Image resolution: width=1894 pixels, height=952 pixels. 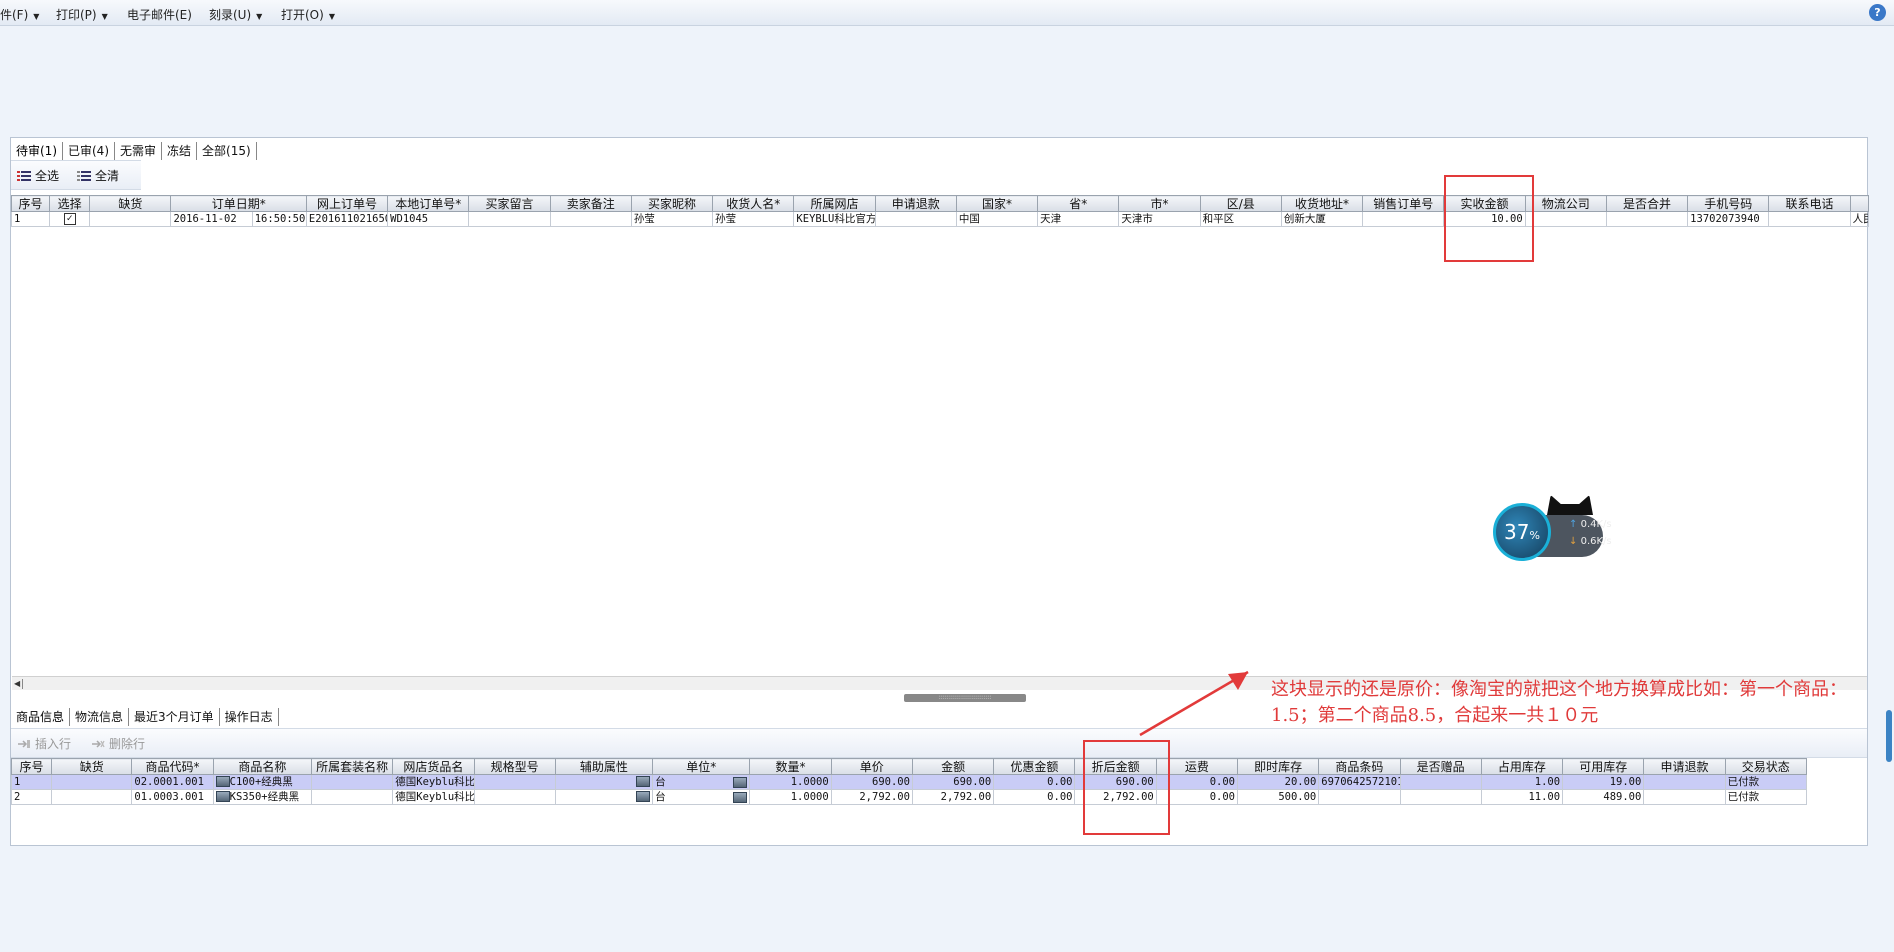 What do you see at coordinates (1603, 766) in the screenshot?
I see `col-header: 可用库存` at bounding box center [1603, 766].